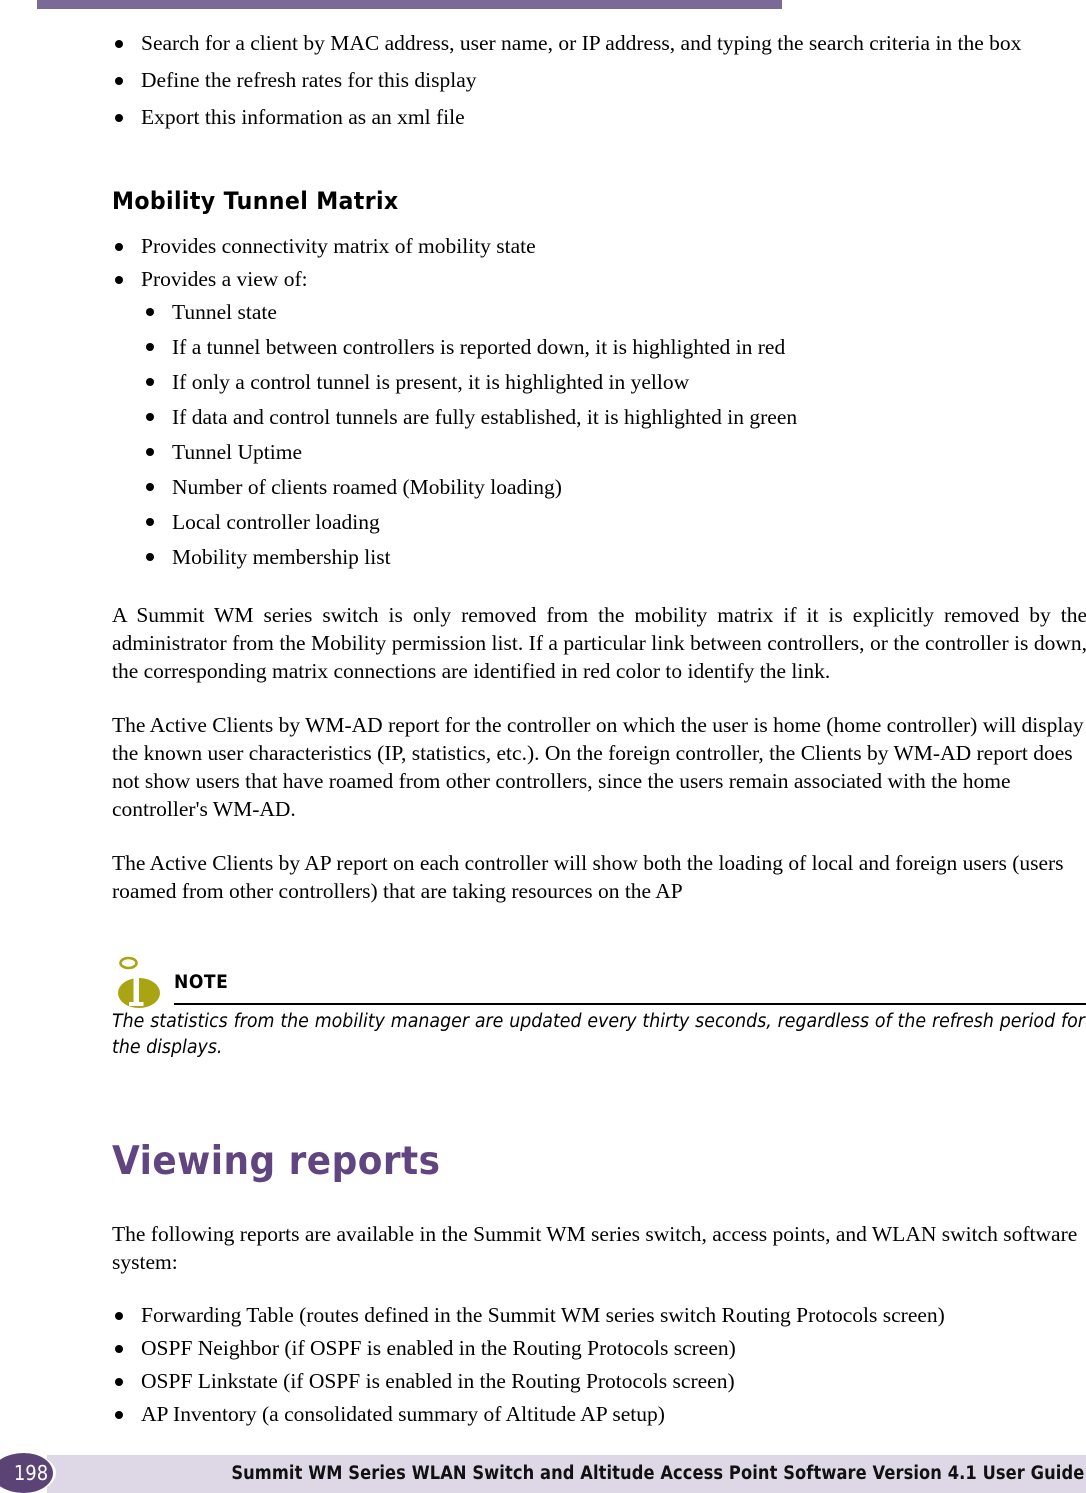 The image size is (1086, 1493). What do you see at coordinates (31, 1473) in the screenshot?
I see `page-number: 198` at bounding box center [31, 1473].